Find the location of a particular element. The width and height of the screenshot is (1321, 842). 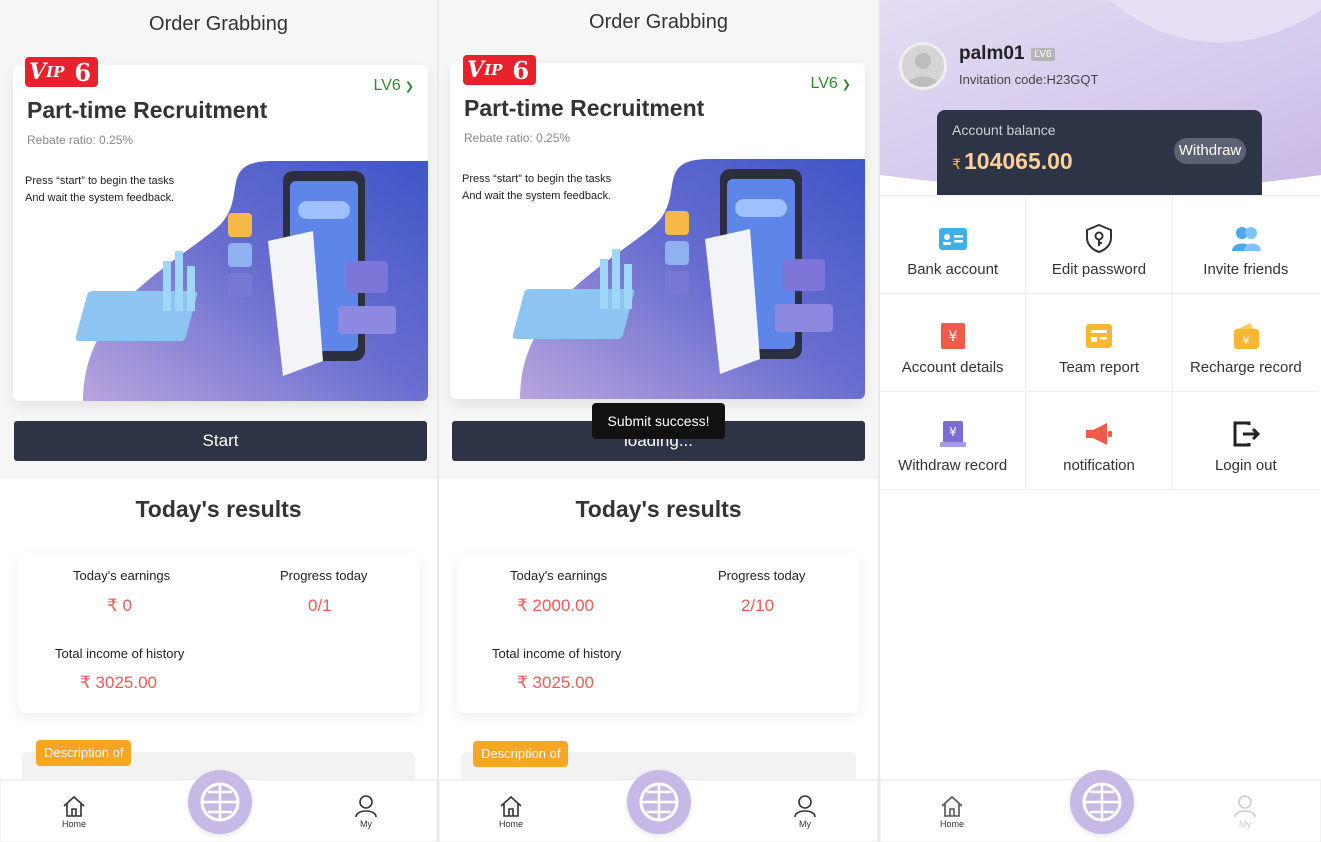

avatar is located at coordinates (923, 66).